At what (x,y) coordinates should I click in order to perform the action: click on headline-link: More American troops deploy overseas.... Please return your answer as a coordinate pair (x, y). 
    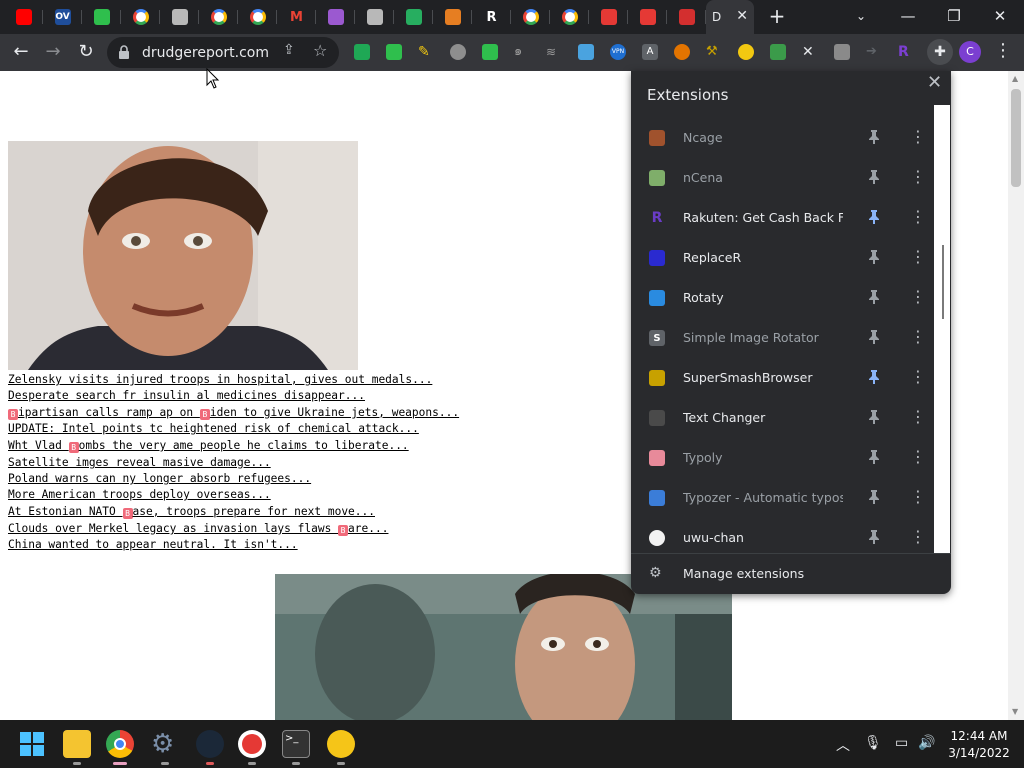
    Looking at the image, I should click on (308, 495).